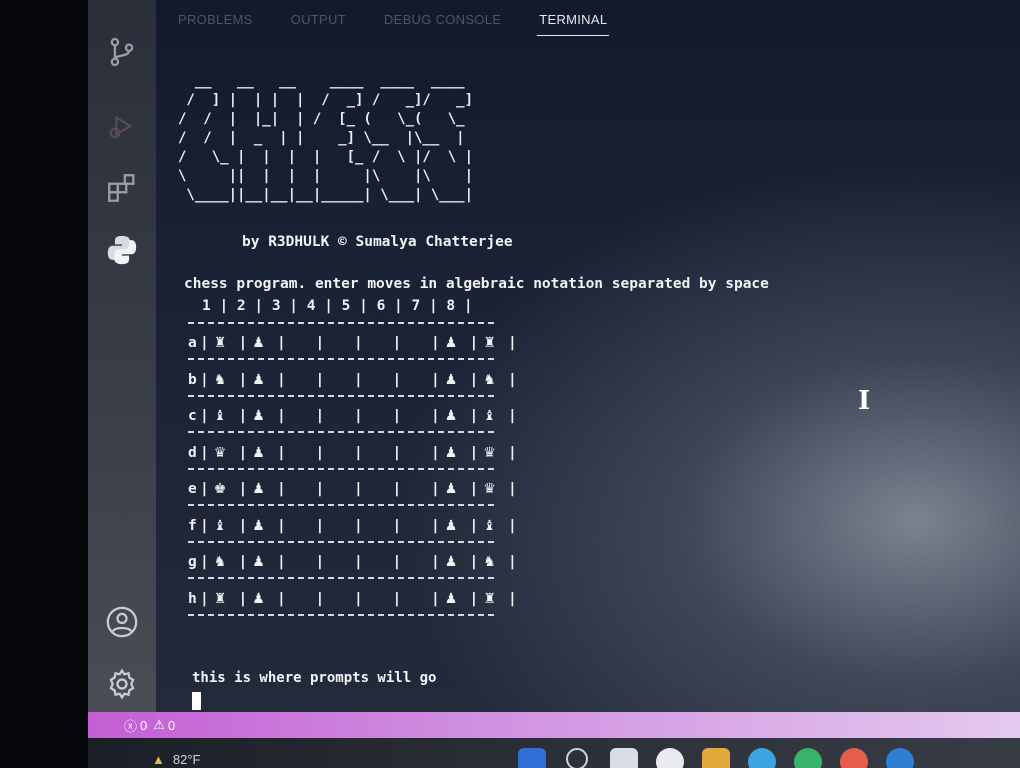 Image resolution: width=1020 pixels, height=768 pixels. Describe the element at coordinates (131, 726) in the screenshot. I see `error-icon: ⓧ` at that location.